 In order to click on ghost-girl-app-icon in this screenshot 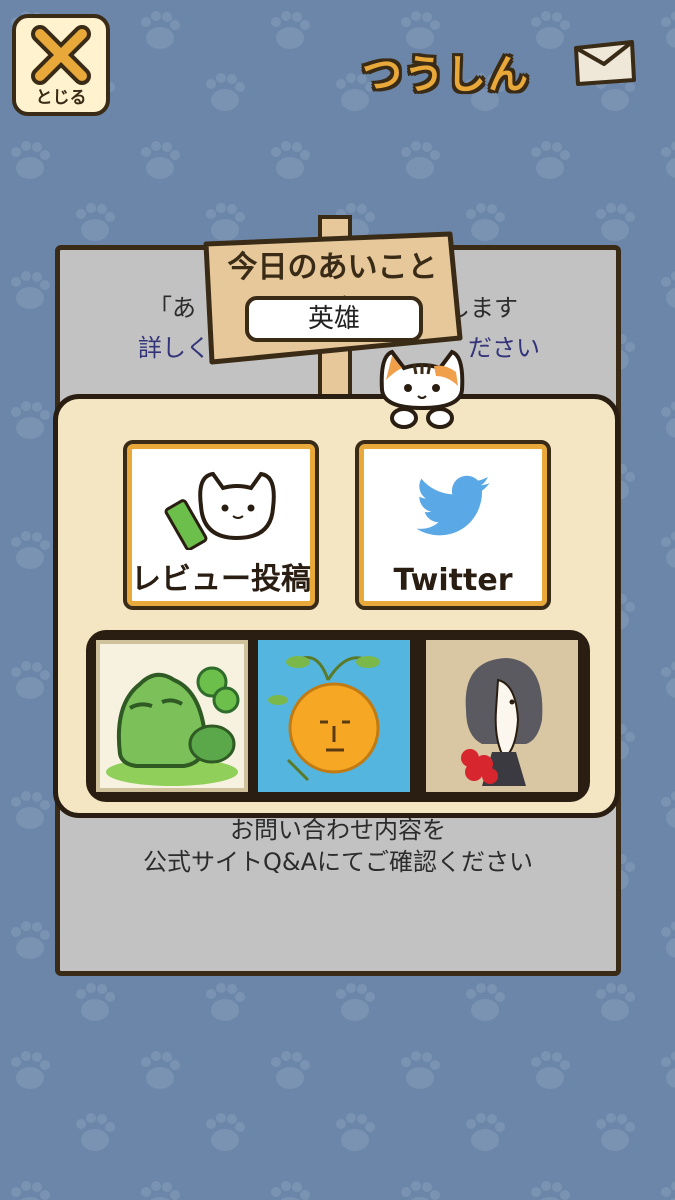, I will do `click(502, 722)`.